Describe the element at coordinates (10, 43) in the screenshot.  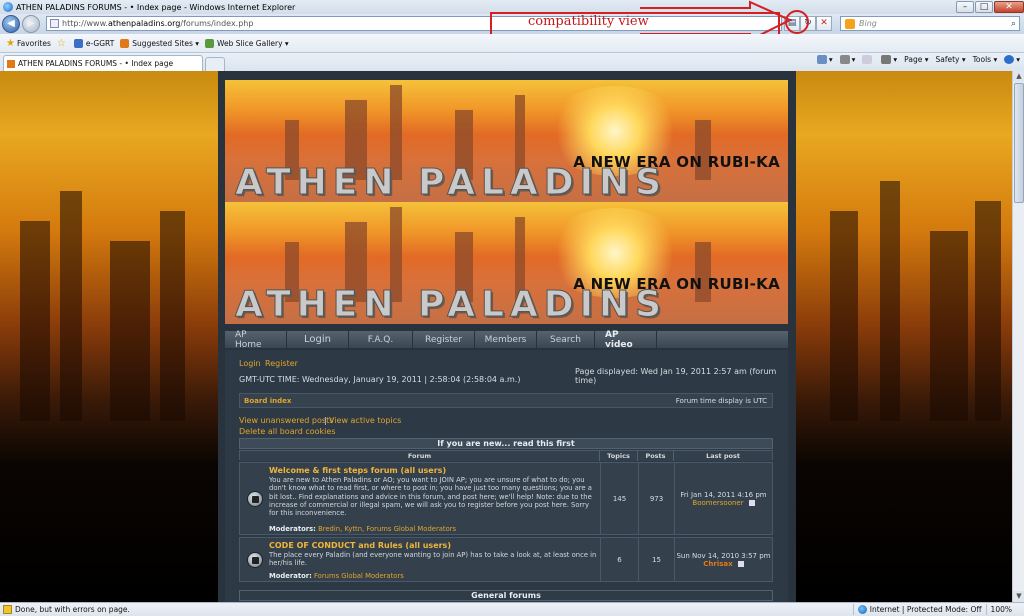
I see `star-icon: ★` at that location.